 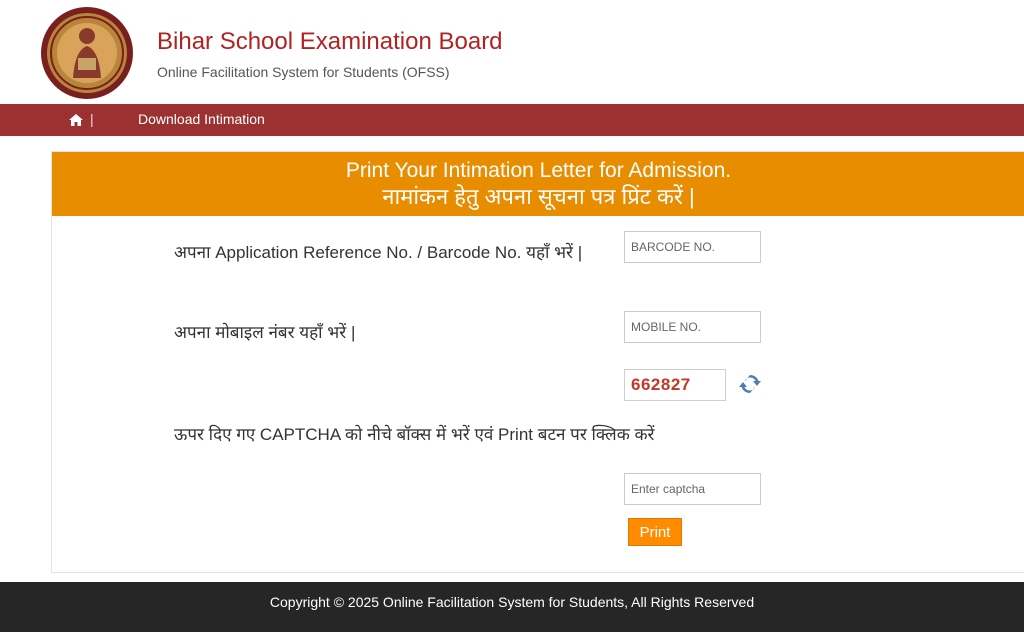 I want to click on captcha-input, so click(x=692, y=489).